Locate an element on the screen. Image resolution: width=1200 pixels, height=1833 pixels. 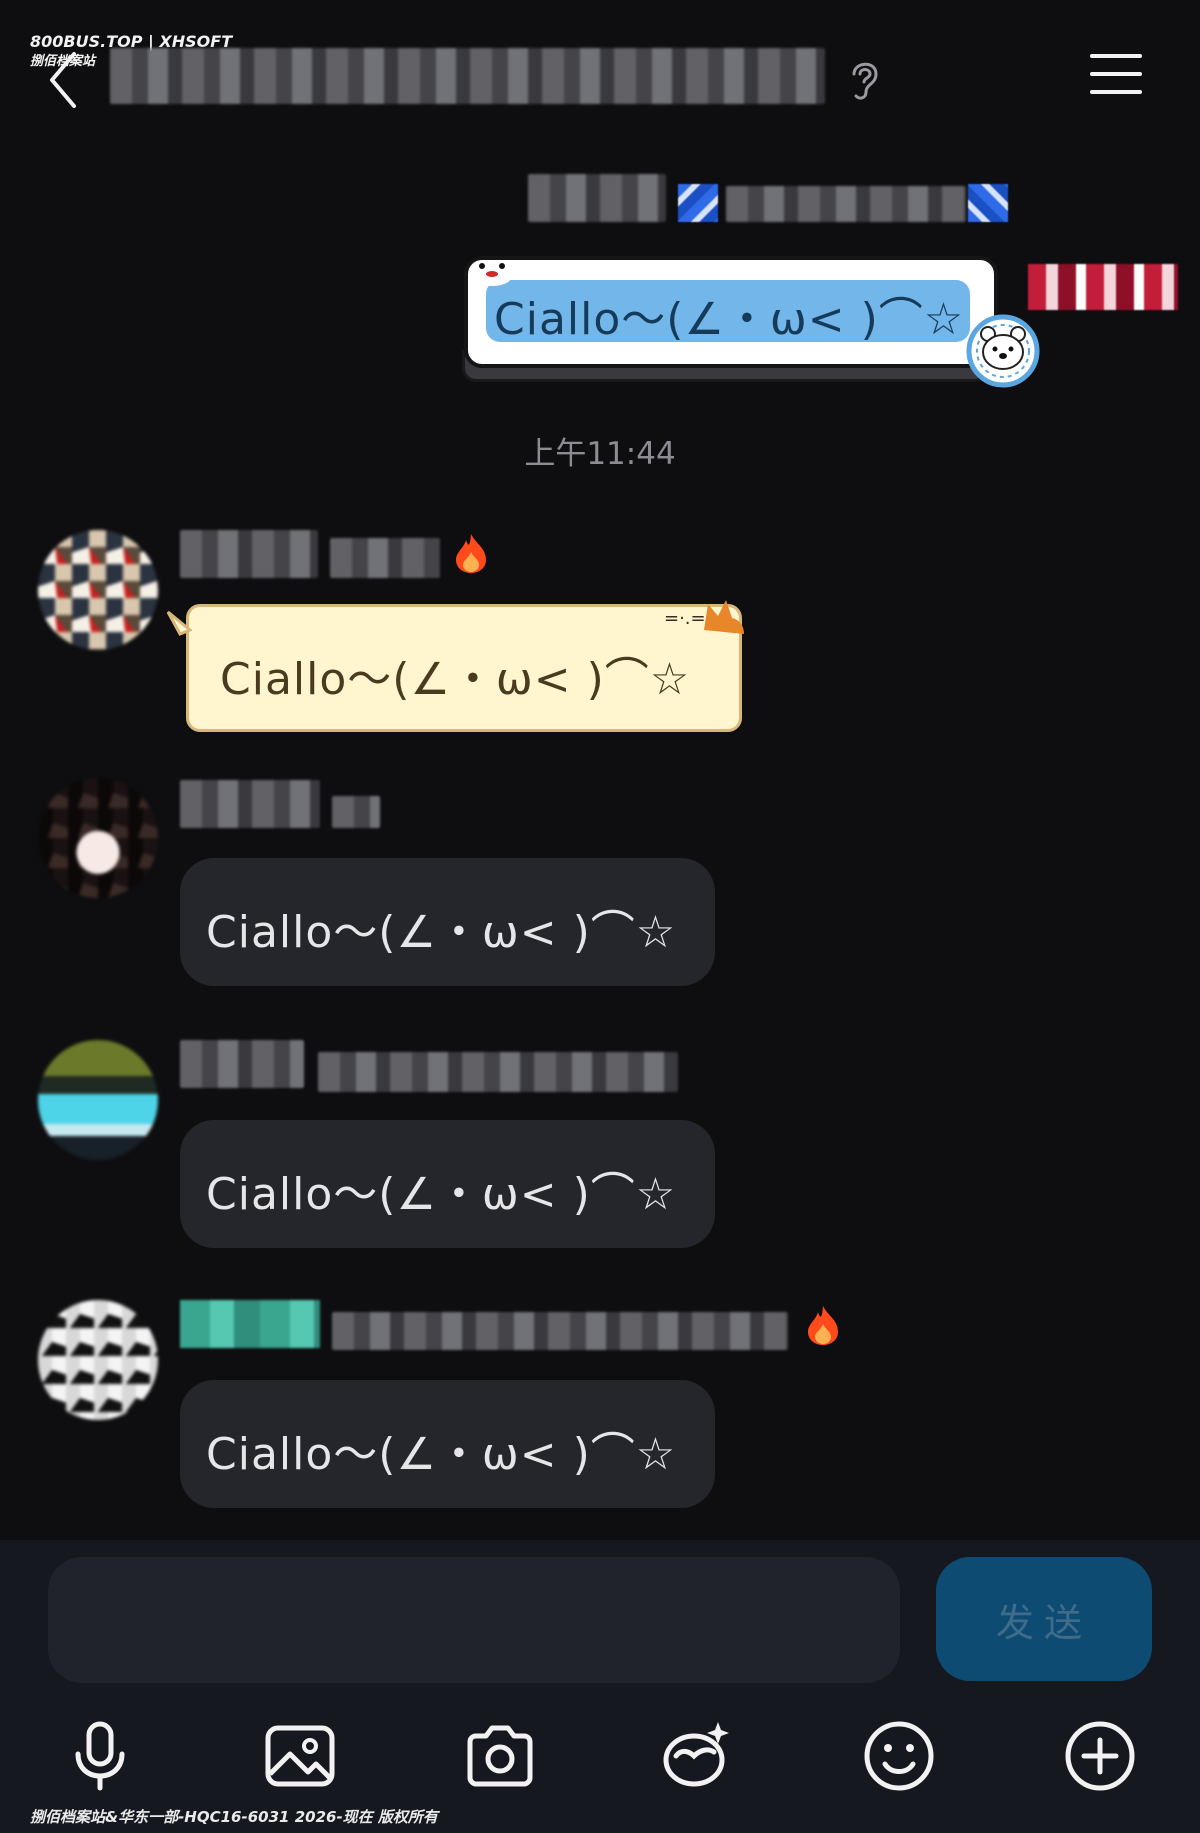
send-button: 发送 is located at coordinates (1044, 1619).